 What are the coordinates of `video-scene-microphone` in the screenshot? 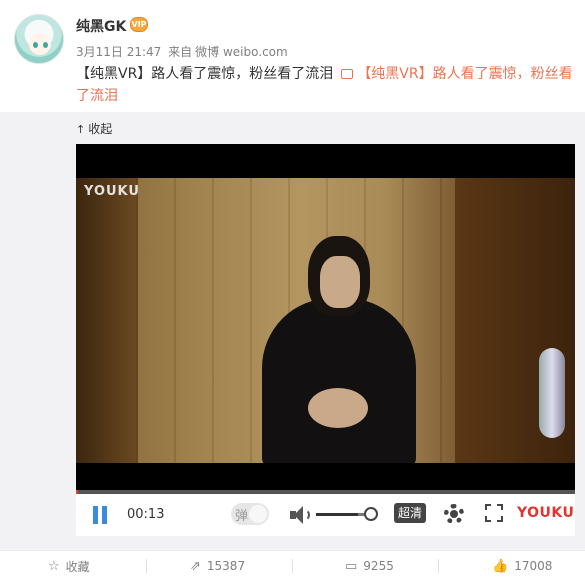 It's located at (552, 393).